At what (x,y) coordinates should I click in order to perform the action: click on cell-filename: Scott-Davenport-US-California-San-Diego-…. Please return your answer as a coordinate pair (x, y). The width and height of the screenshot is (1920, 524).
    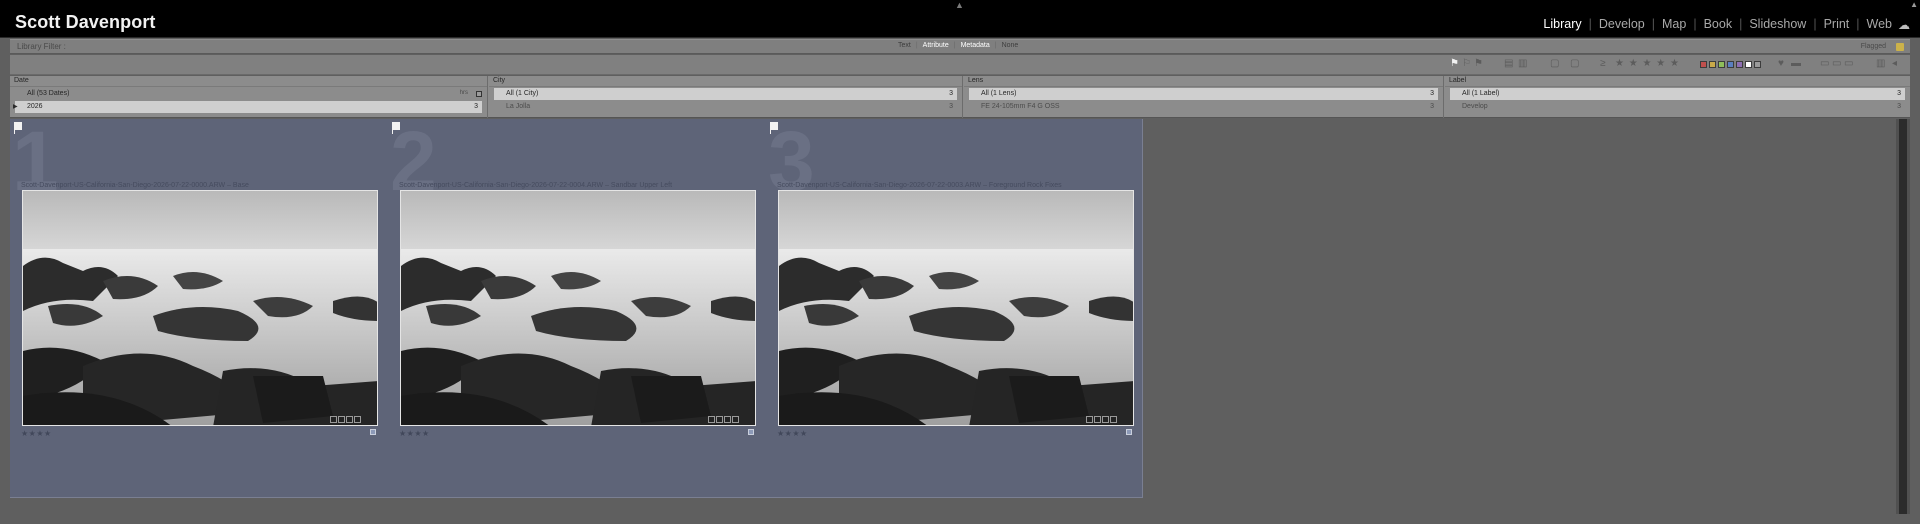
    Looking at the image, I should click on (919, 185).